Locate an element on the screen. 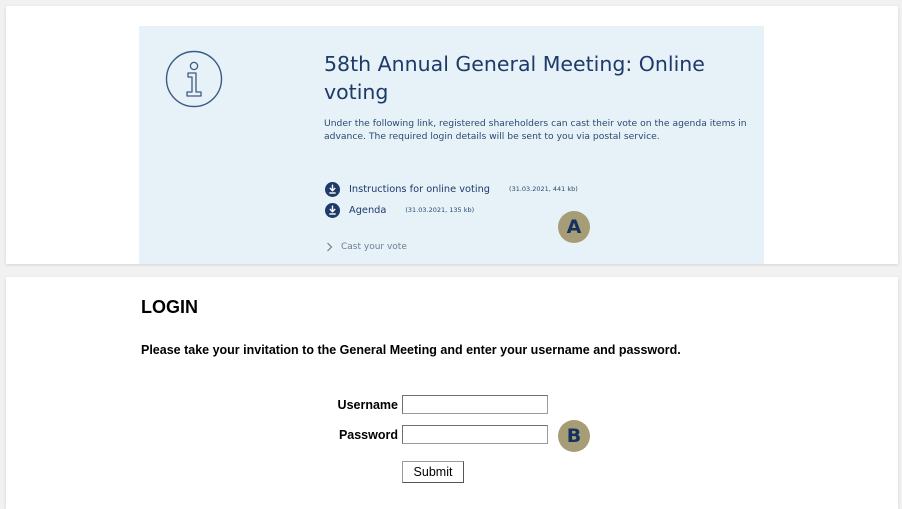  username-label: Username is located at coordinates (367, 405).